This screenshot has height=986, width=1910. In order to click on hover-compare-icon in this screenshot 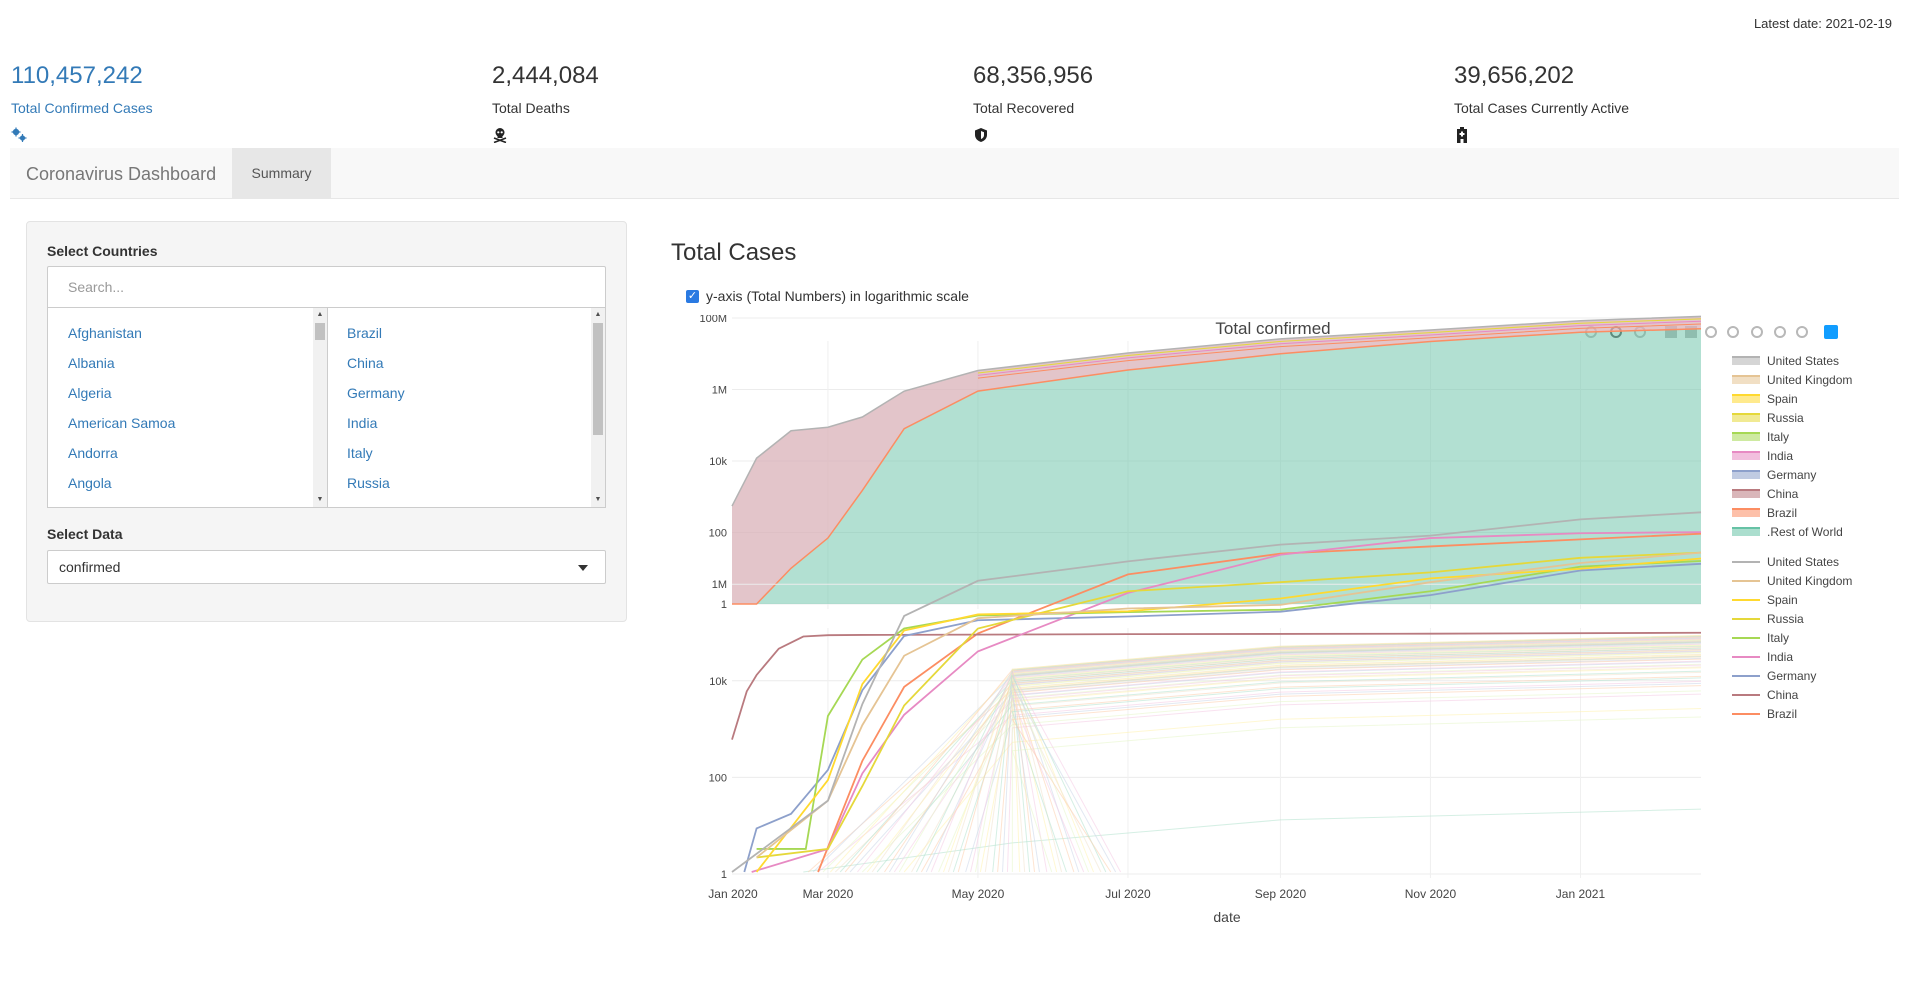, I will do `click(1802, 332)`.